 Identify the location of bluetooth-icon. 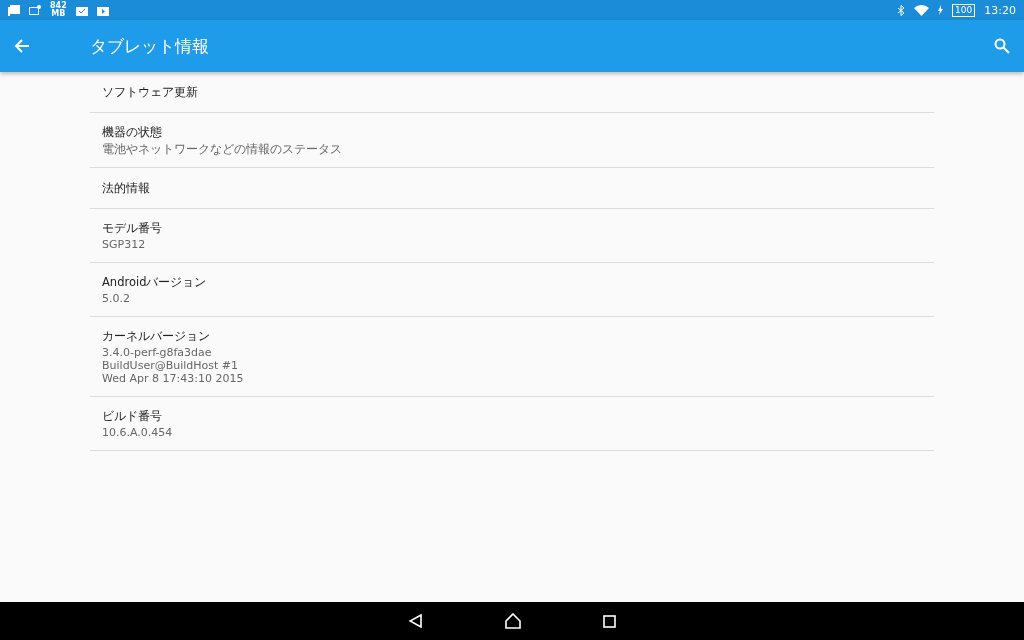
(902, 10).